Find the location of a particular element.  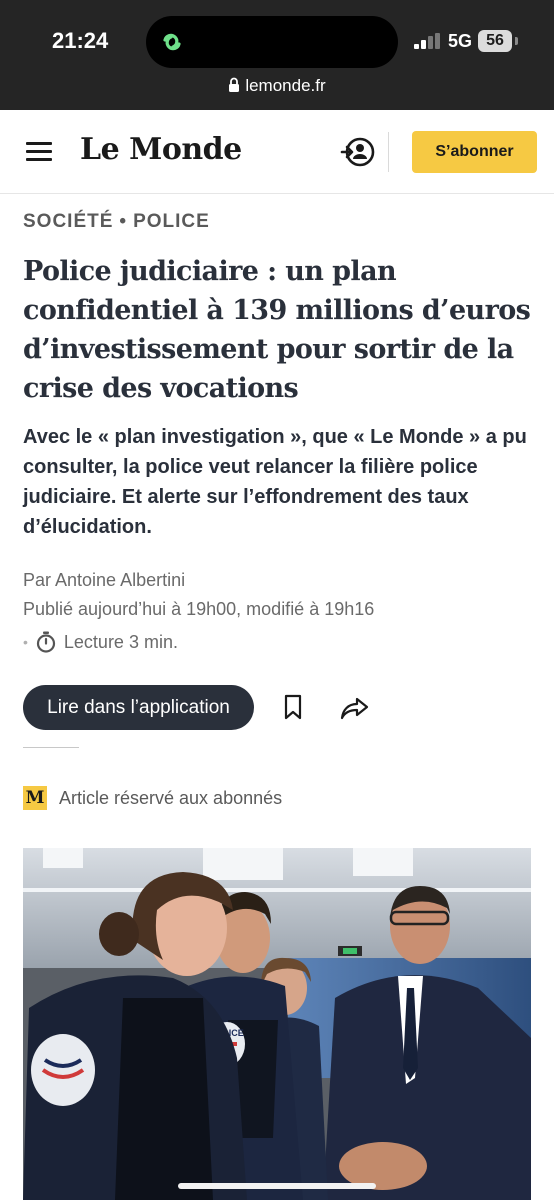

address-bar: lemonde.fr is located at coordinates (277, 86).